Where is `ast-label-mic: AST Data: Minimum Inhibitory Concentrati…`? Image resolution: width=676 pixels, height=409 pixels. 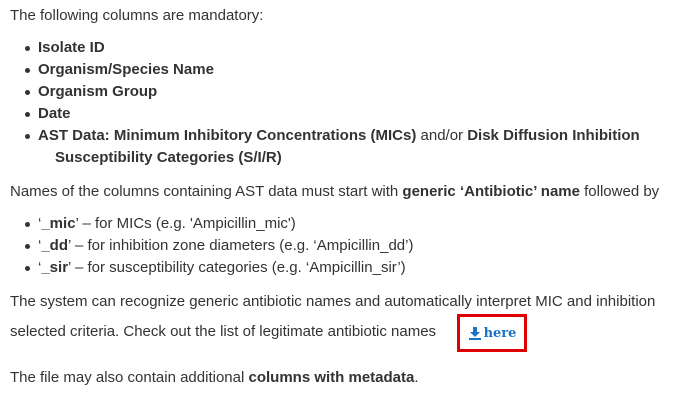 ast-label-mic: AST Data: Minimum Inhibitory Concentrati… is located at coordinates (227, 135).